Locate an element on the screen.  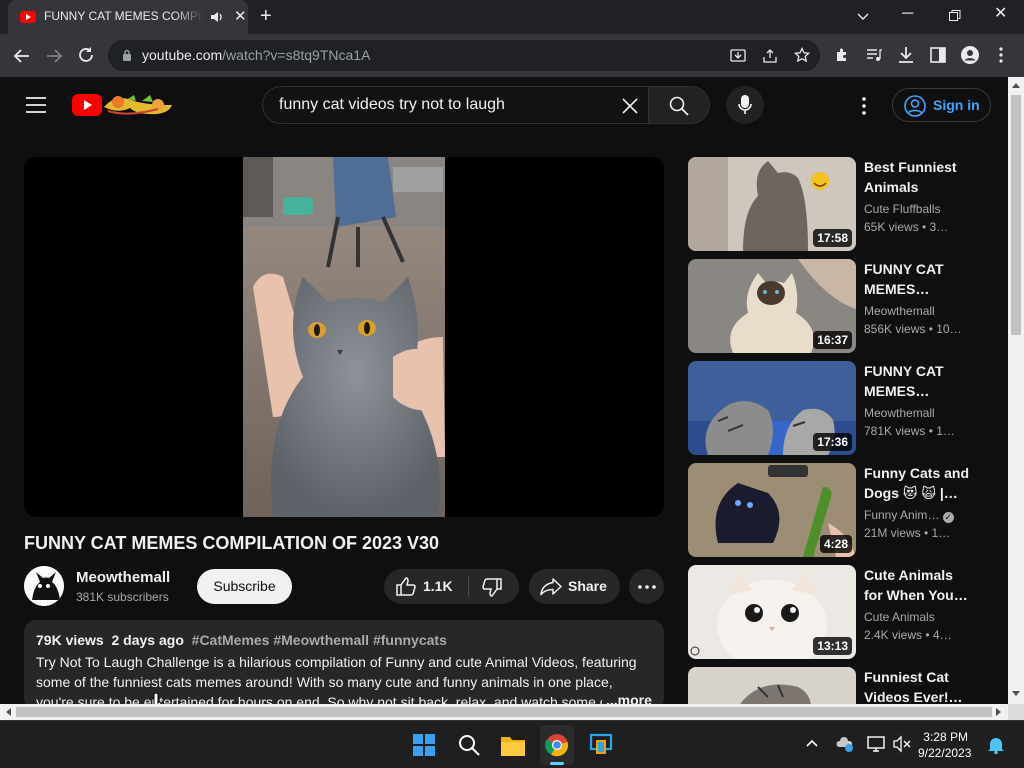
lock-icon is located at coordinates (127, 55).